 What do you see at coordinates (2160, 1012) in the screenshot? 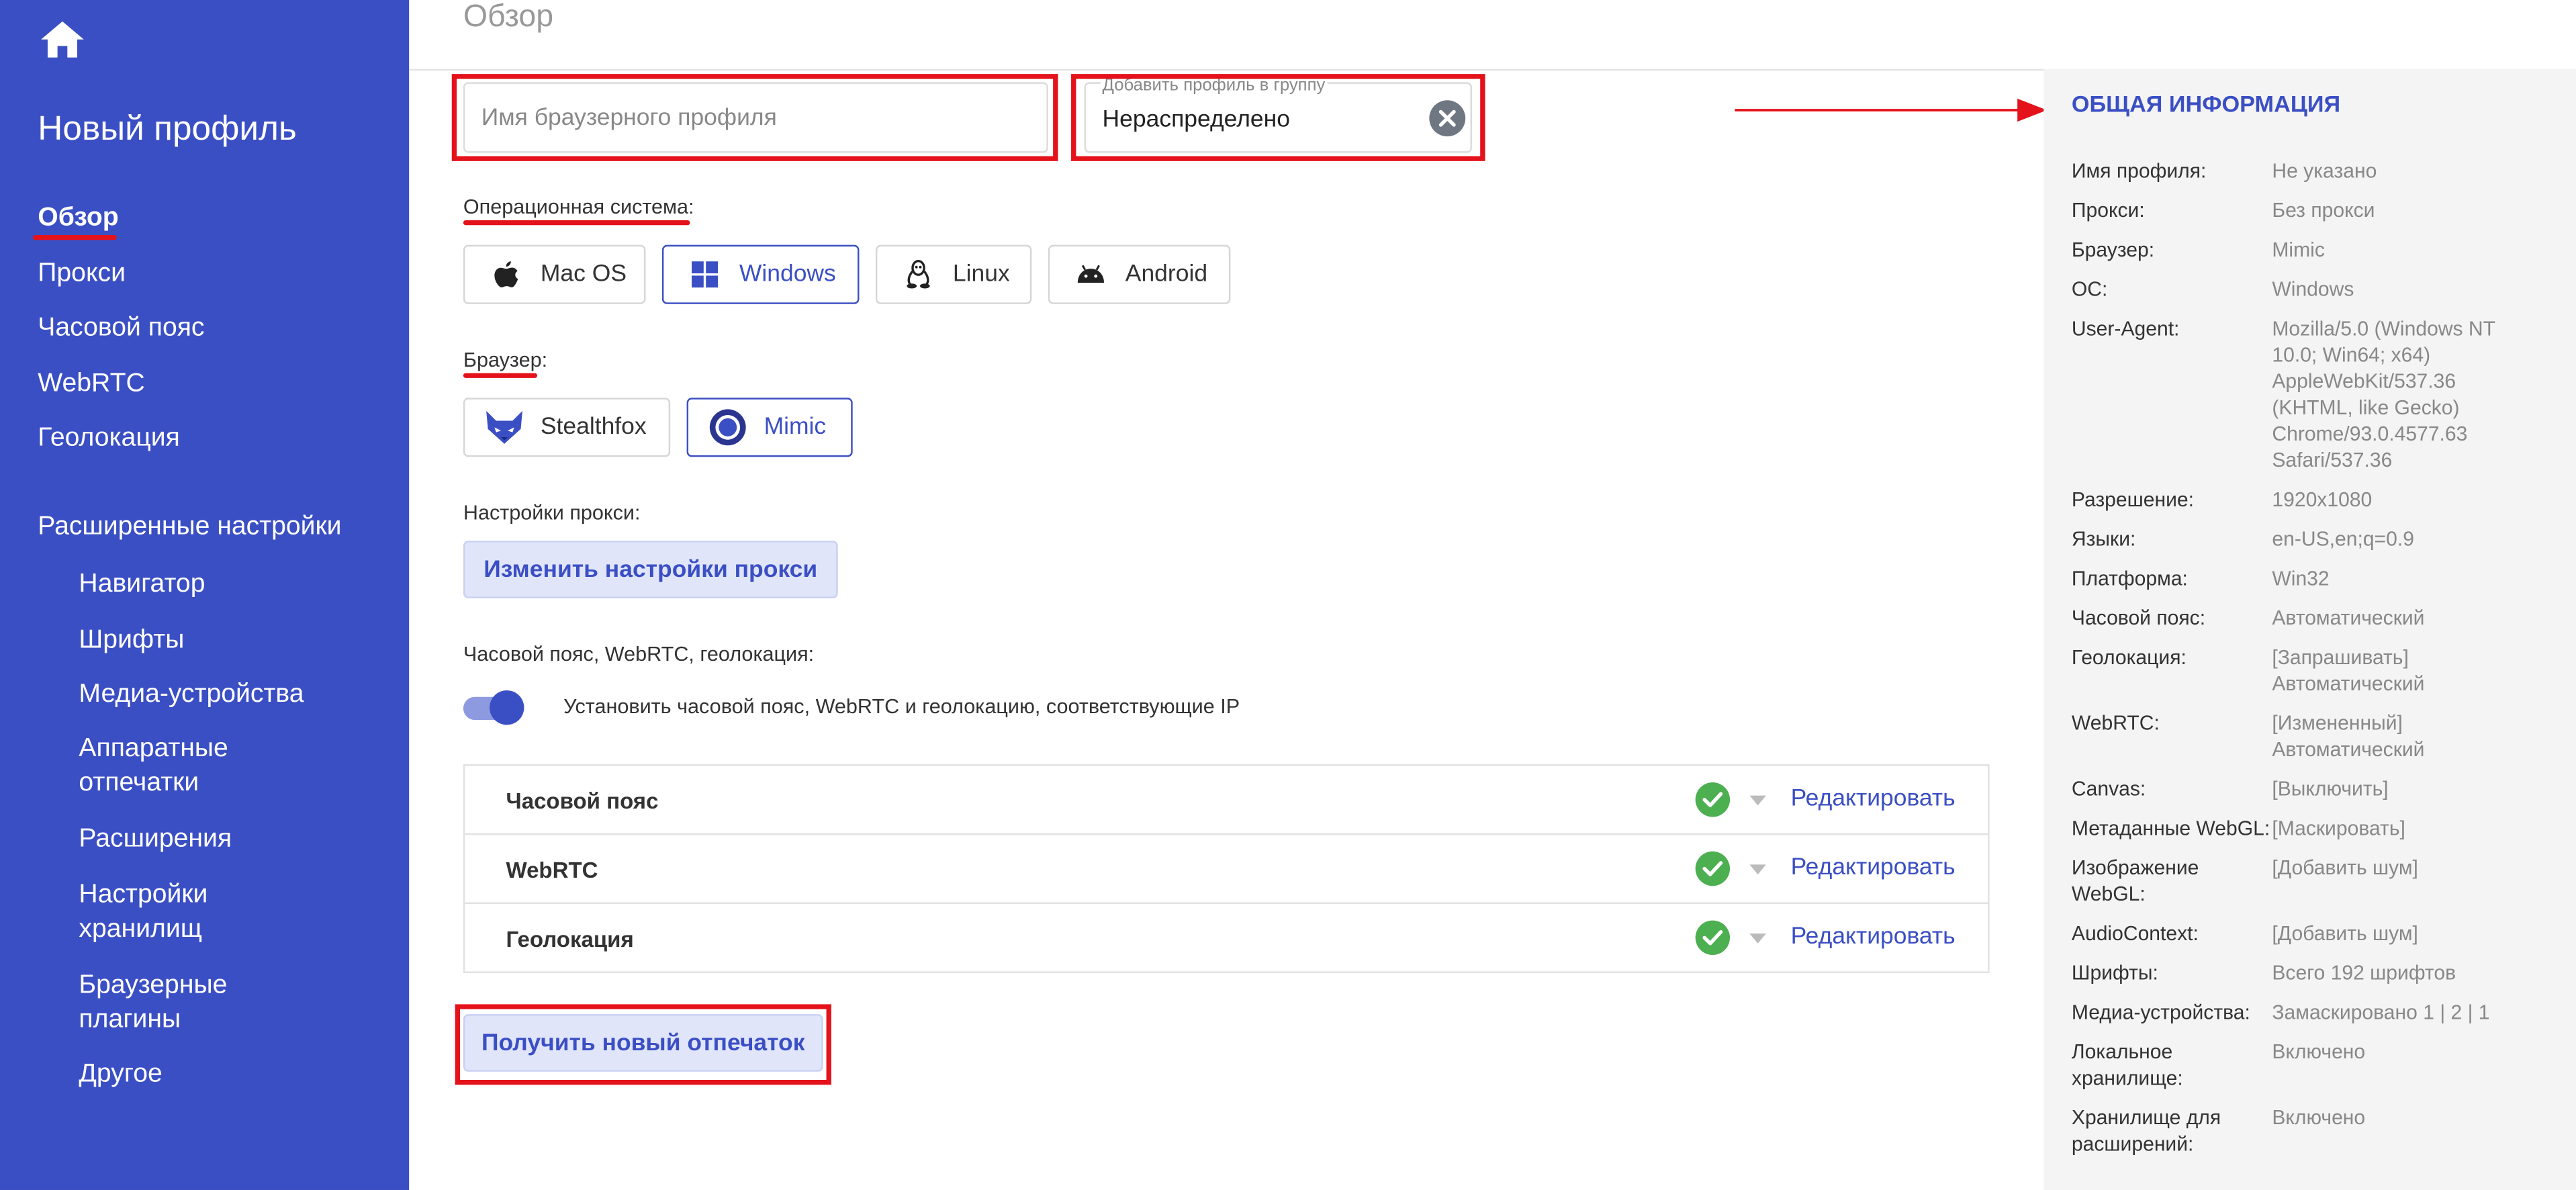
I see `info-key: Медиа-устройства:` at bounding box center [2160, 1012].